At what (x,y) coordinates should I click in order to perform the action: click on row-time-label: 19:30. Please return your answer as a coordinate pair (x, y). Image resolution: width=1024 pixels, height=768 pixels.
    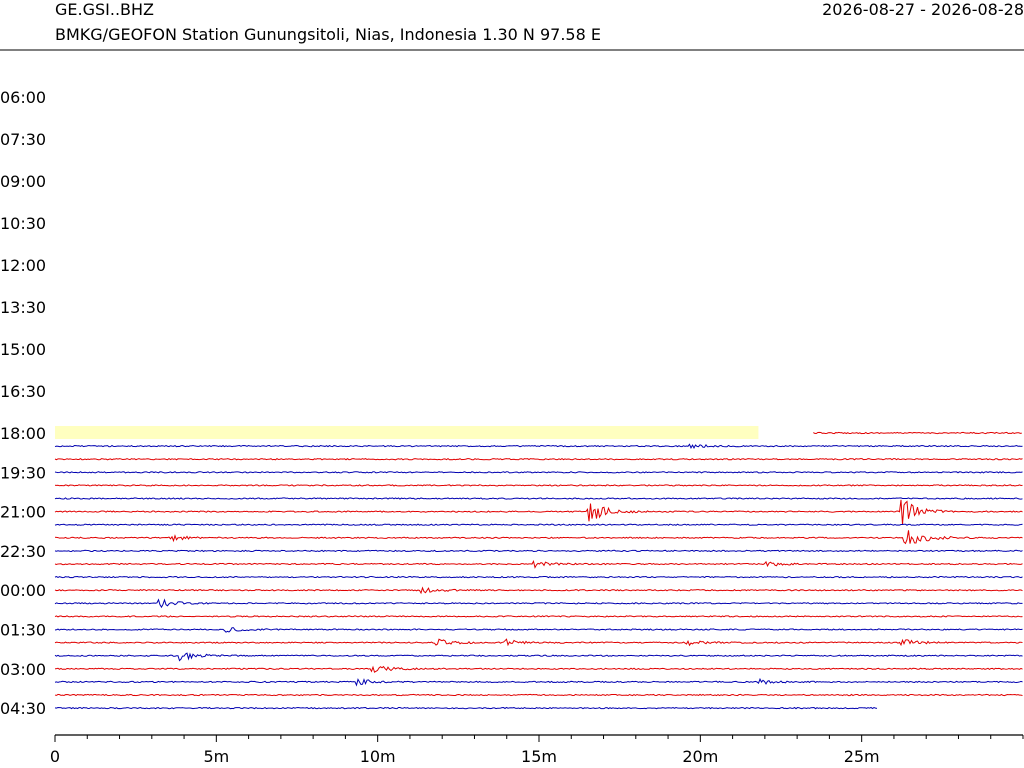
    Looking at the image, I should click on (23, 472).